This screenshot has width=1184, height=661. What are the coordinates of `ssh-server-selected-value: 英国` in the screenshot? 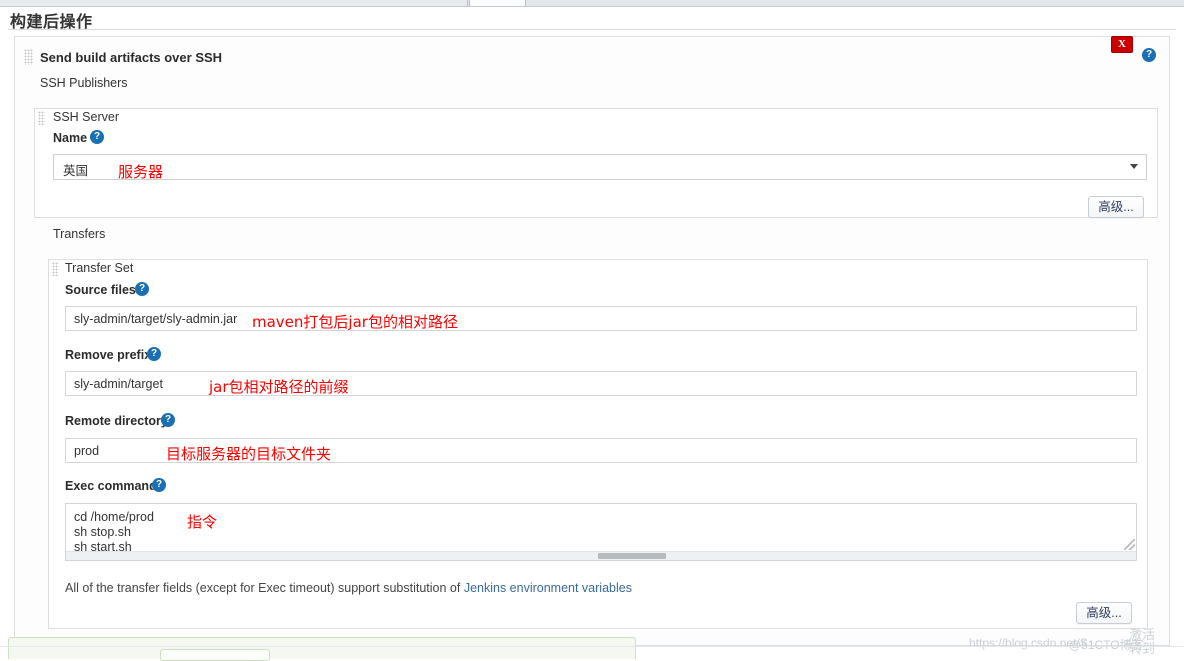 It's located at (76, 171).